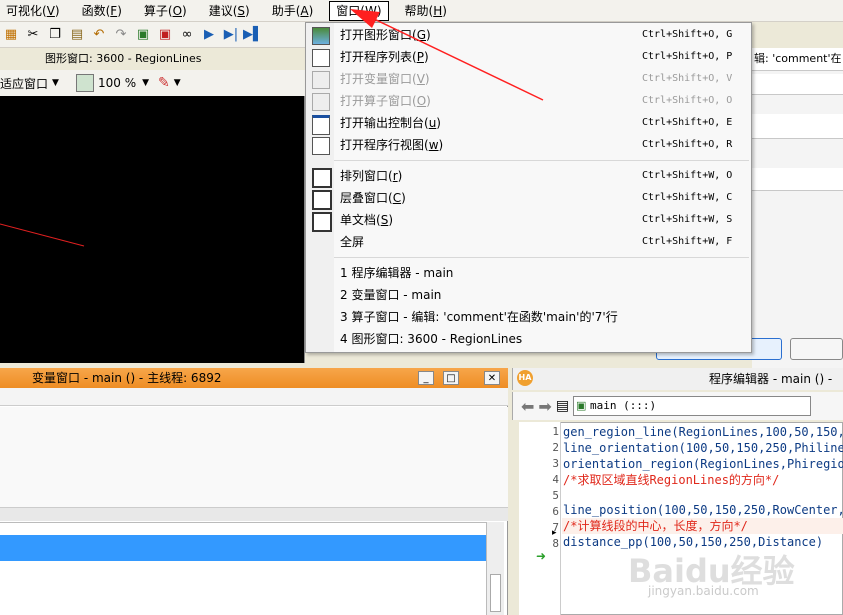 This screenshot has width=843, height=615. I want to click on menu-help: 帮助(H), so click(426, 11).